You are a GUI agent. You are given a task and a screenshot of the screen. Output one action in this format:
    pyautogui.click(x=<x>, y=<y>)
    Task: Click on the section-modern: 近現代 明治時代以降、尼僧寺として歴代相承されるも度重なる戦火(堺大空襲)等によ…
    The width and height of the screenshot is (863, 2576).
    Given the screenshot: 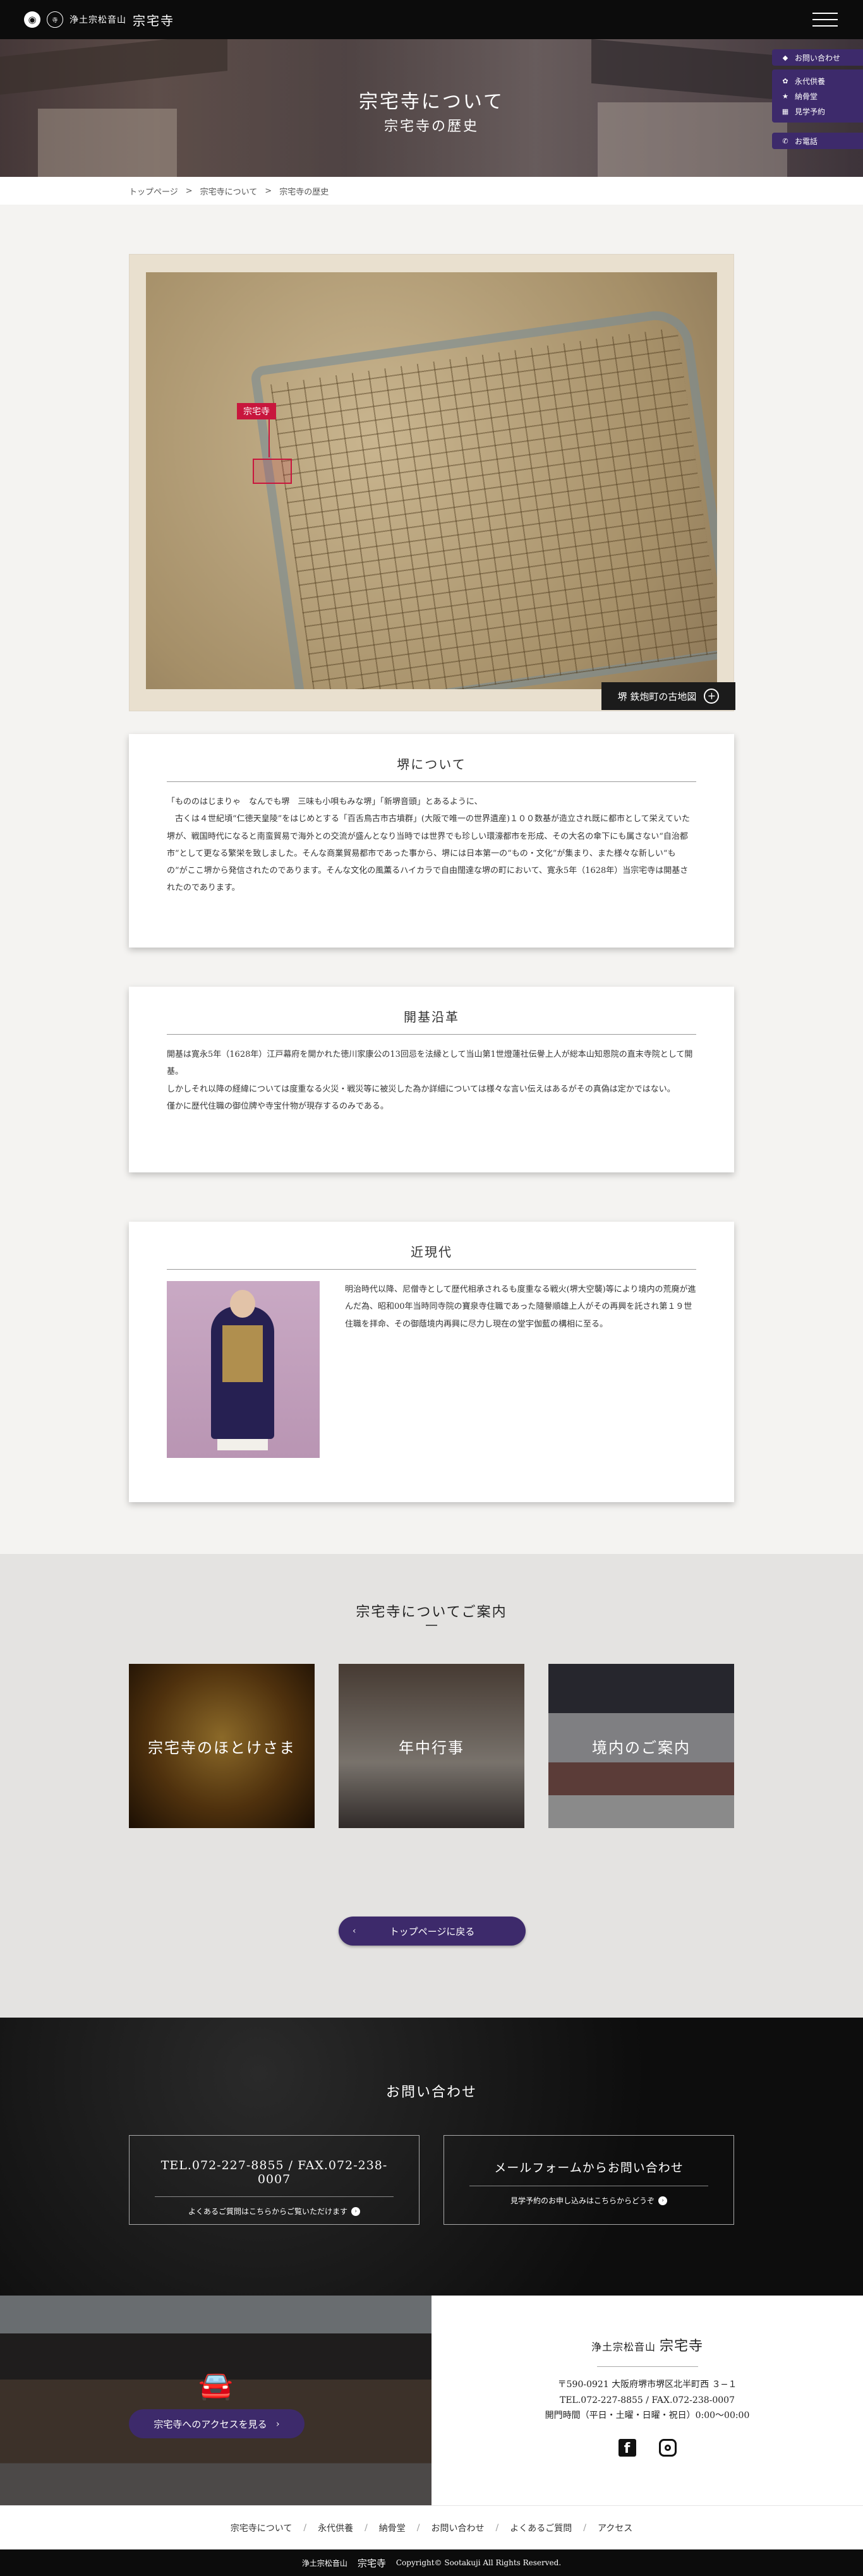 What is the action you would take?
    pyautogui.click(x=431, y=1362)
    